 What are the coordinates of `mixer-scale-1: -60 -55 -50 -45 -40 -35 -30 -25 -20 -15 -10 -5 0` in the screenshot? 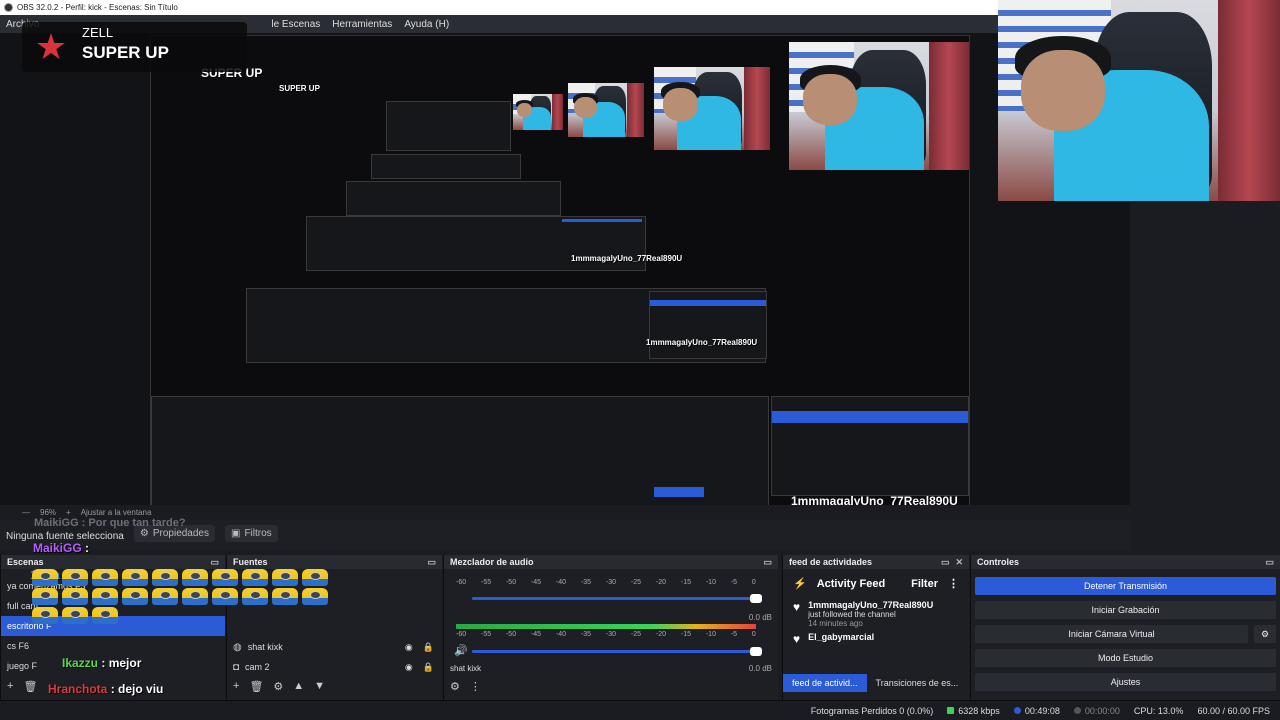 It's located at (606, 582).